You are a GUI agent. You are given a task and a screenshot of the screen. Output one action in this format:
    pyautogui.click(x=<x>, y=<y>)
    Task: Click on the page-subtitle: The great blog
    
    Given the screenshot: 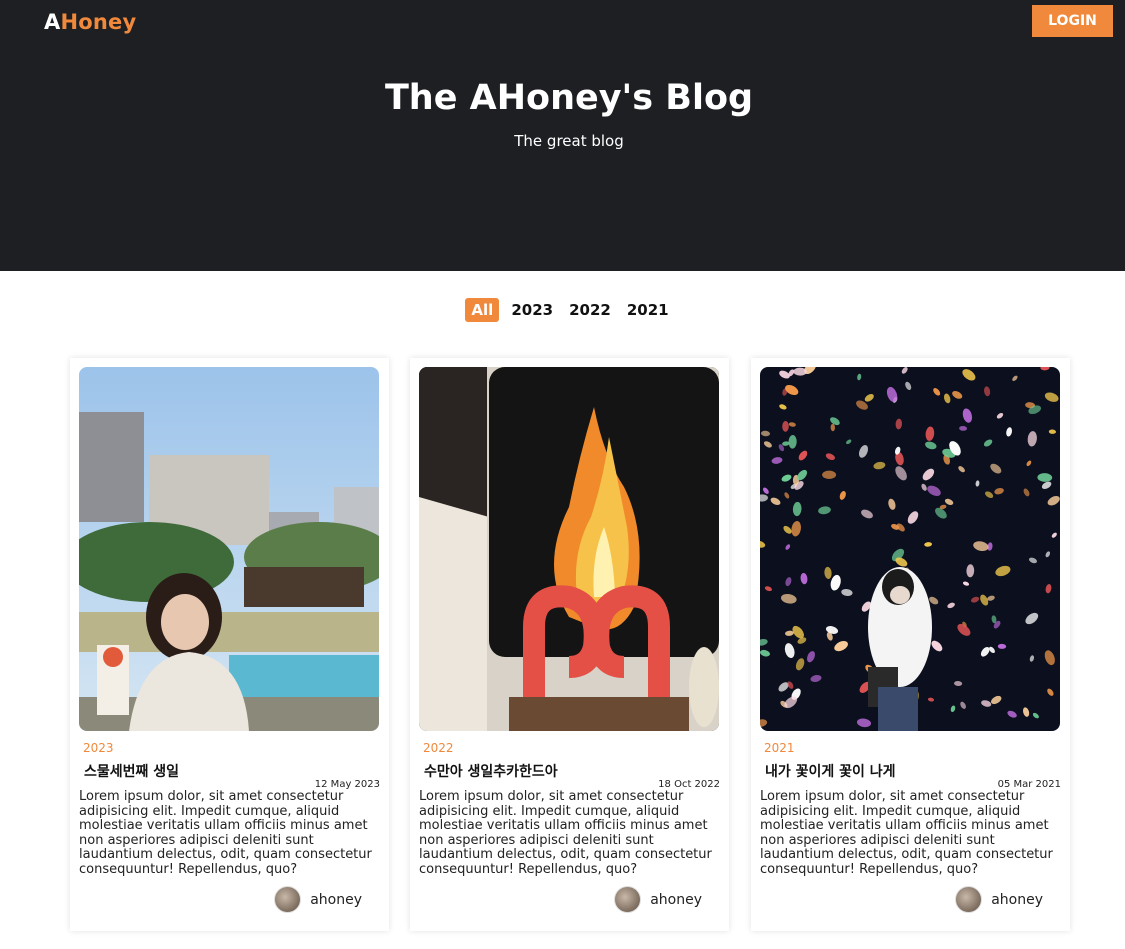 What is the action you would take?
    pyautogui.click(x=569, y=141)
    